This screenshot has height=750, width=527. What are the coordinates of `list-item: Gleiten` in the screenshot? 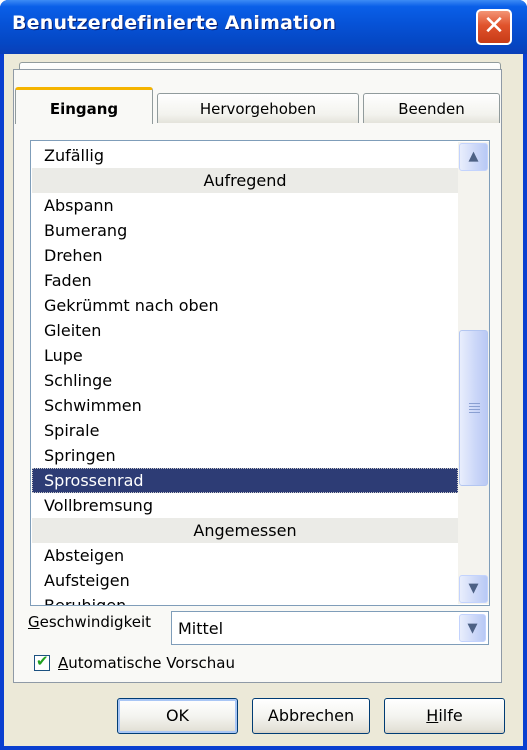 It's located at (245, 330).